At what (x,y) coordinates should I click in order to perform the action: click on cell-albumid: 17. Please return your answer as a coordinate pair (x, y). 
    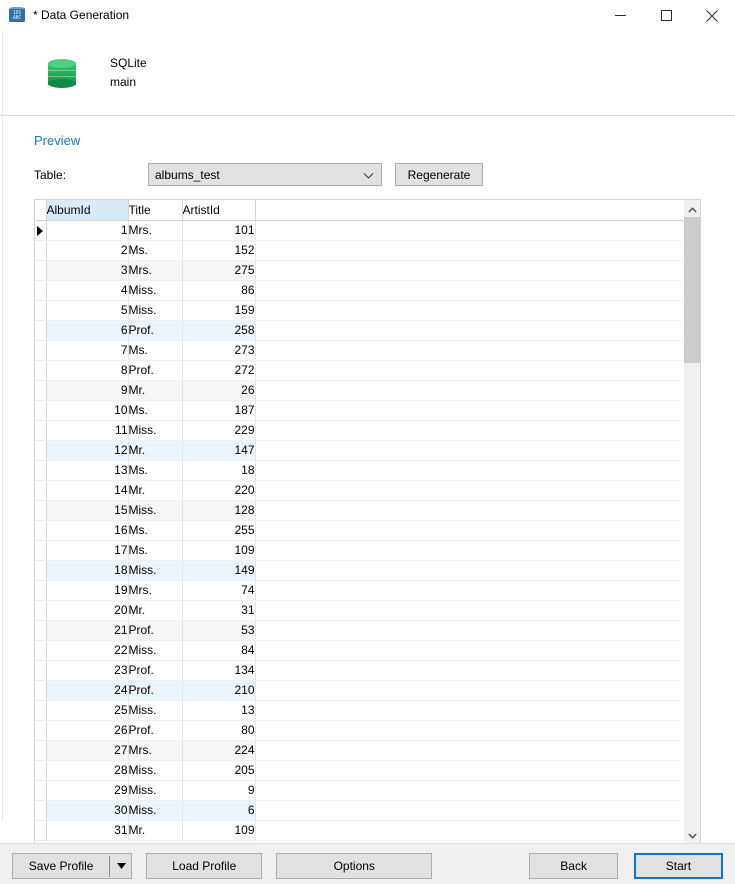
    Looking at the image, I should click on (87, 550).